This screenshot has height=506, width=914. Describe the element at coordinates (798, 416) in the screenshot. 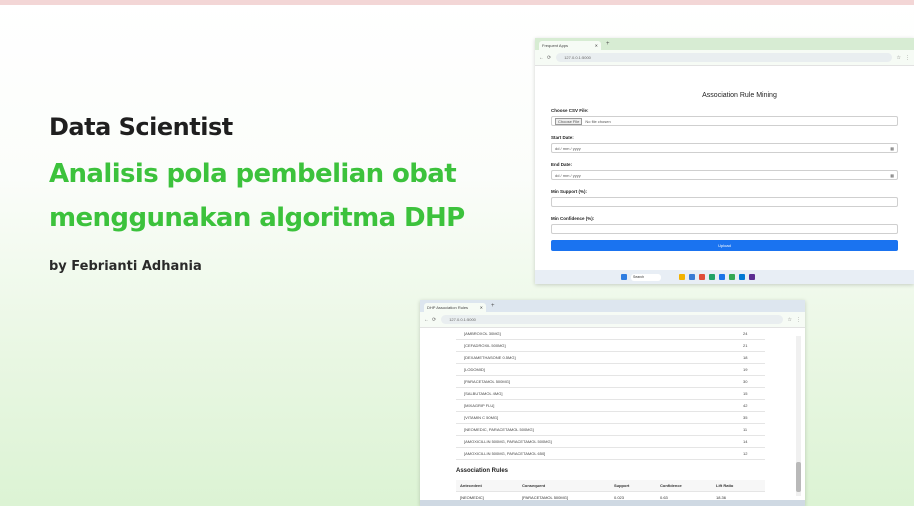

I see `scrollbar` at that location.